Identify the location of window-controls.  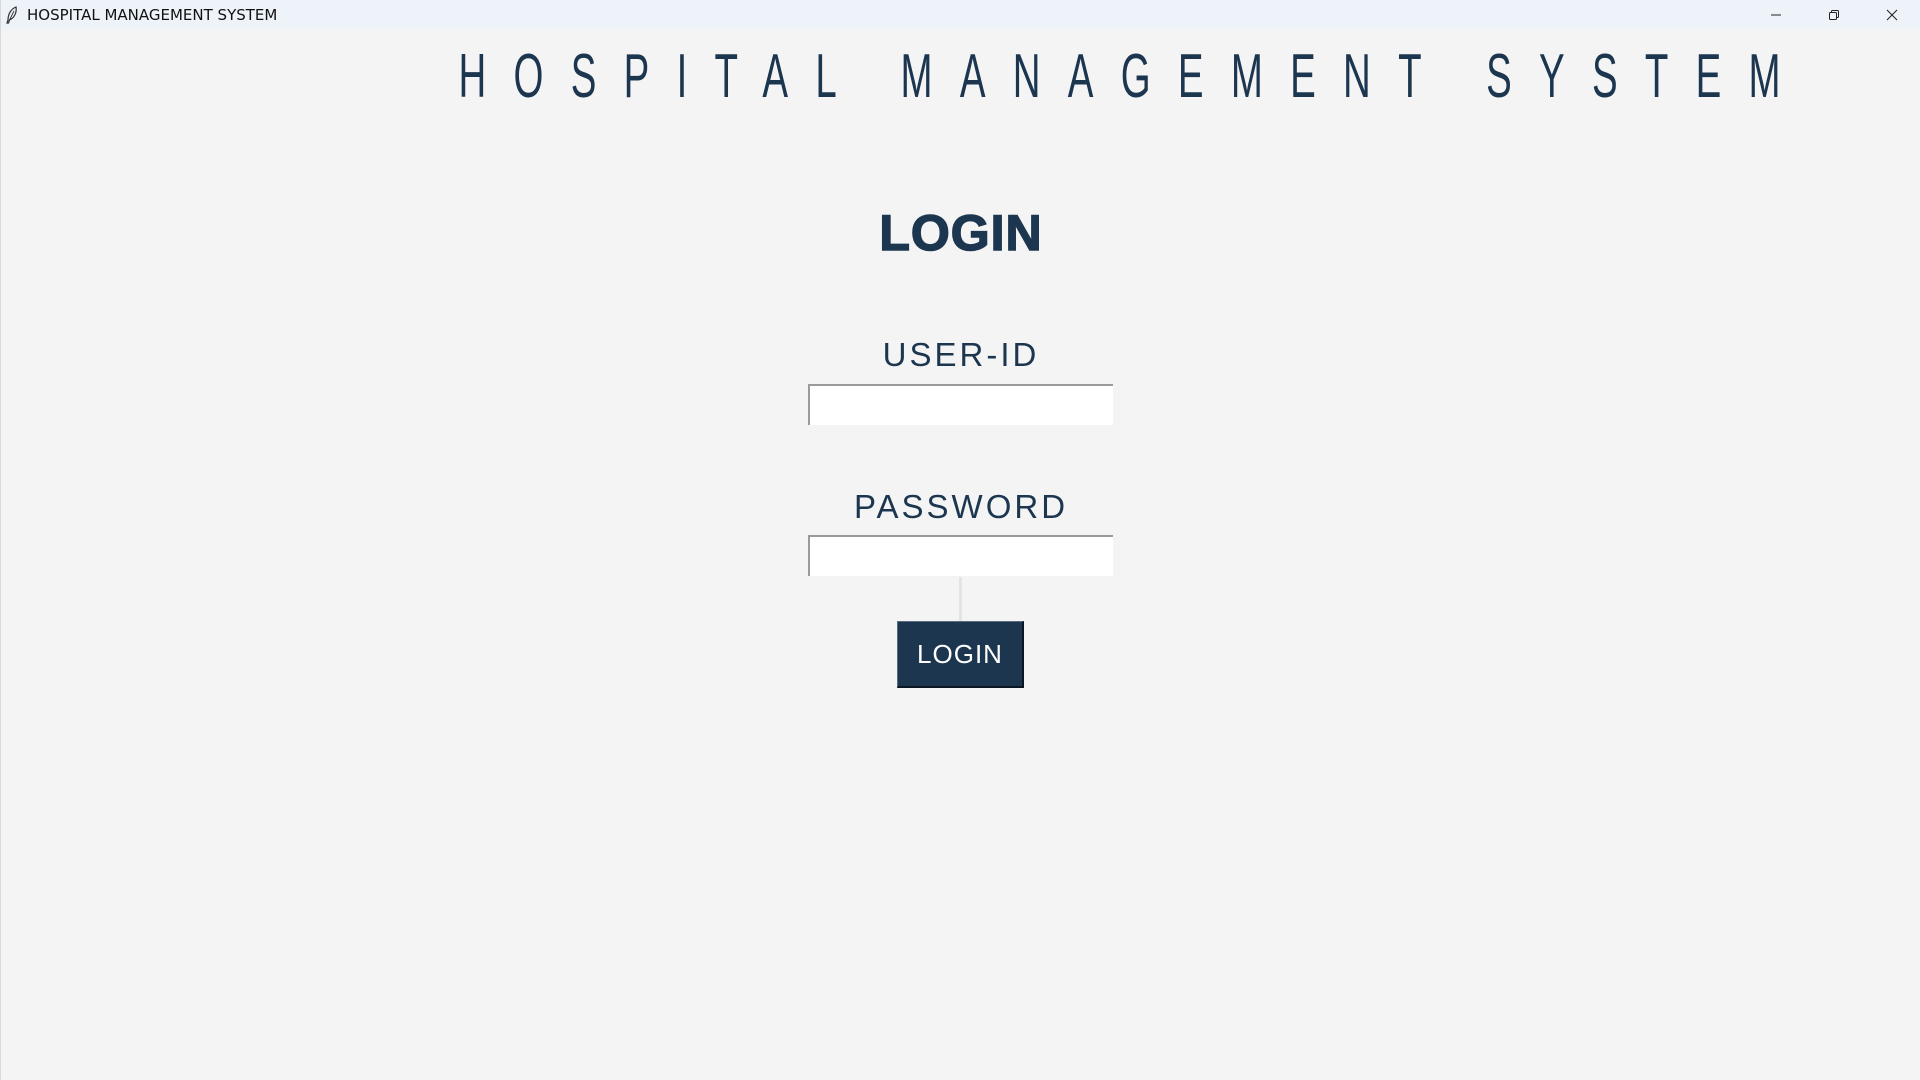
(1833, 14).